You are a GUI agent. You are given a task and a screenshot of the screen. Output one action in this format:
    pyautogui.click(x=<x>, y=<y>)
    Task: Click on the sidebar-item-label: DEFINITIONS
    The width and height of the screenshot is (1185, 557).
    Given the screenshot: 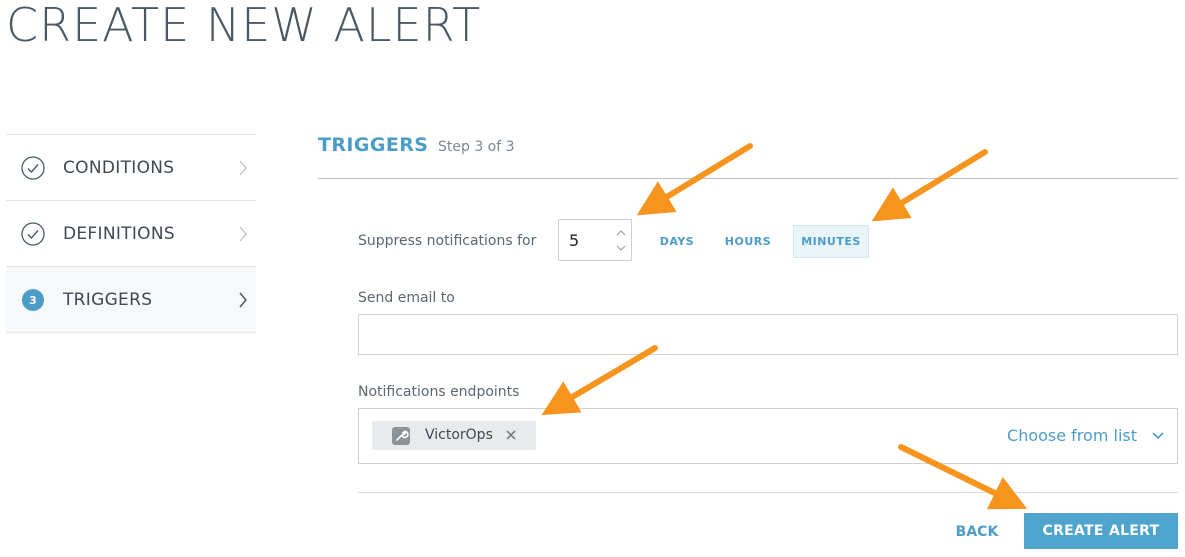 What is the action you would take?
    pyautogui.click(x=119, y=233)
    